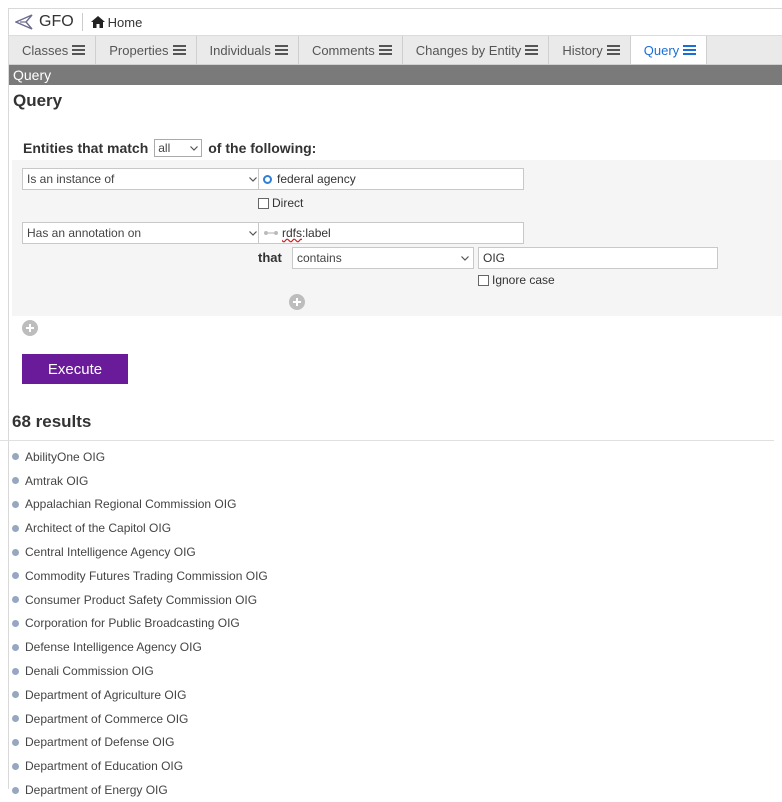 The image size is (782, 802). What do you see at coordinates (319, 258) in the screenshot?
I see `operator-value: contains` at bounding box center [319, 258].